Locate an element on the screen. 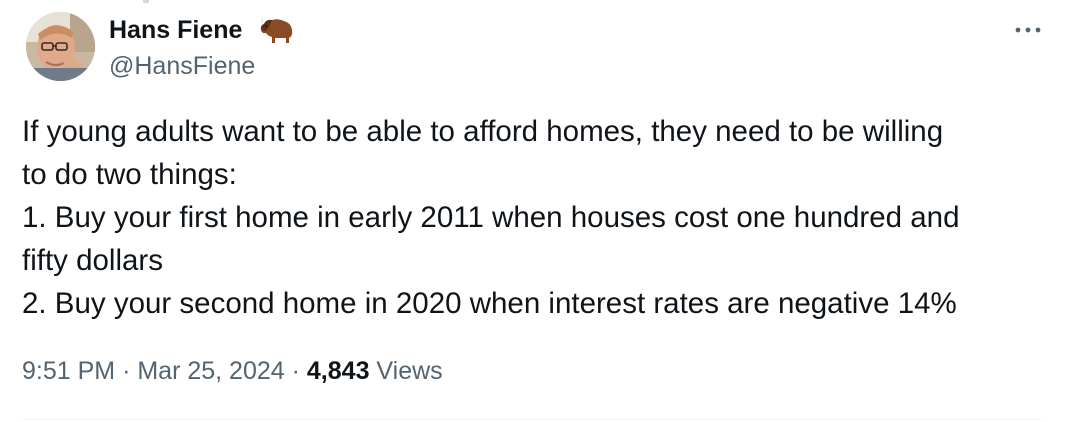  author-display-name: Hans Fiene is located at coordinates (175, 30).